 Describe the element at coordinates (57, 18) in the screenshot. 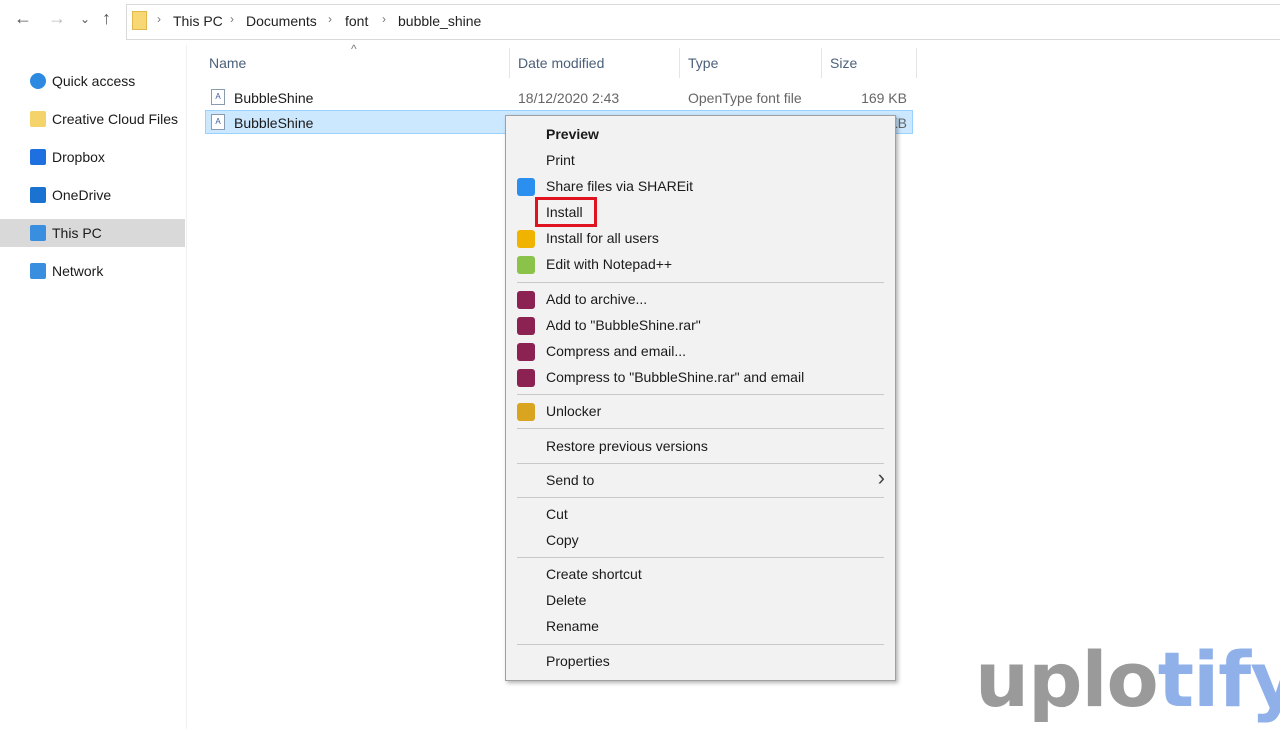

I see `forward-button: →` at that location.